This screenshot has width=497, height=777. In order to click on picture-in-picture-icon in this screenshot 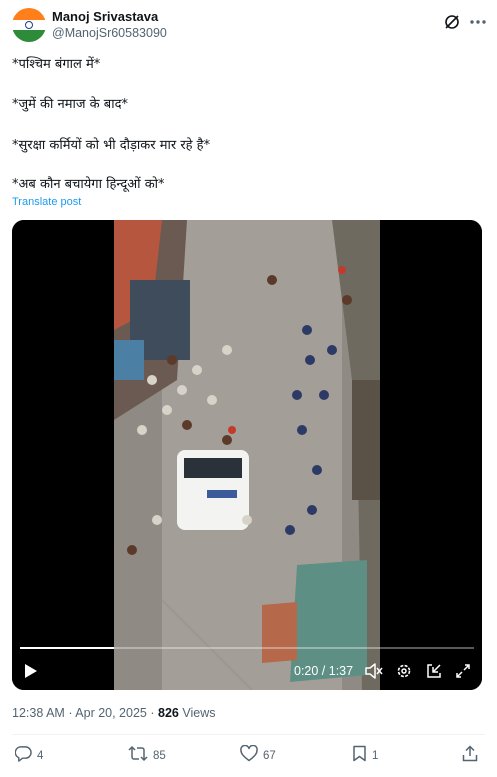, I will do `click(434, 671)`.